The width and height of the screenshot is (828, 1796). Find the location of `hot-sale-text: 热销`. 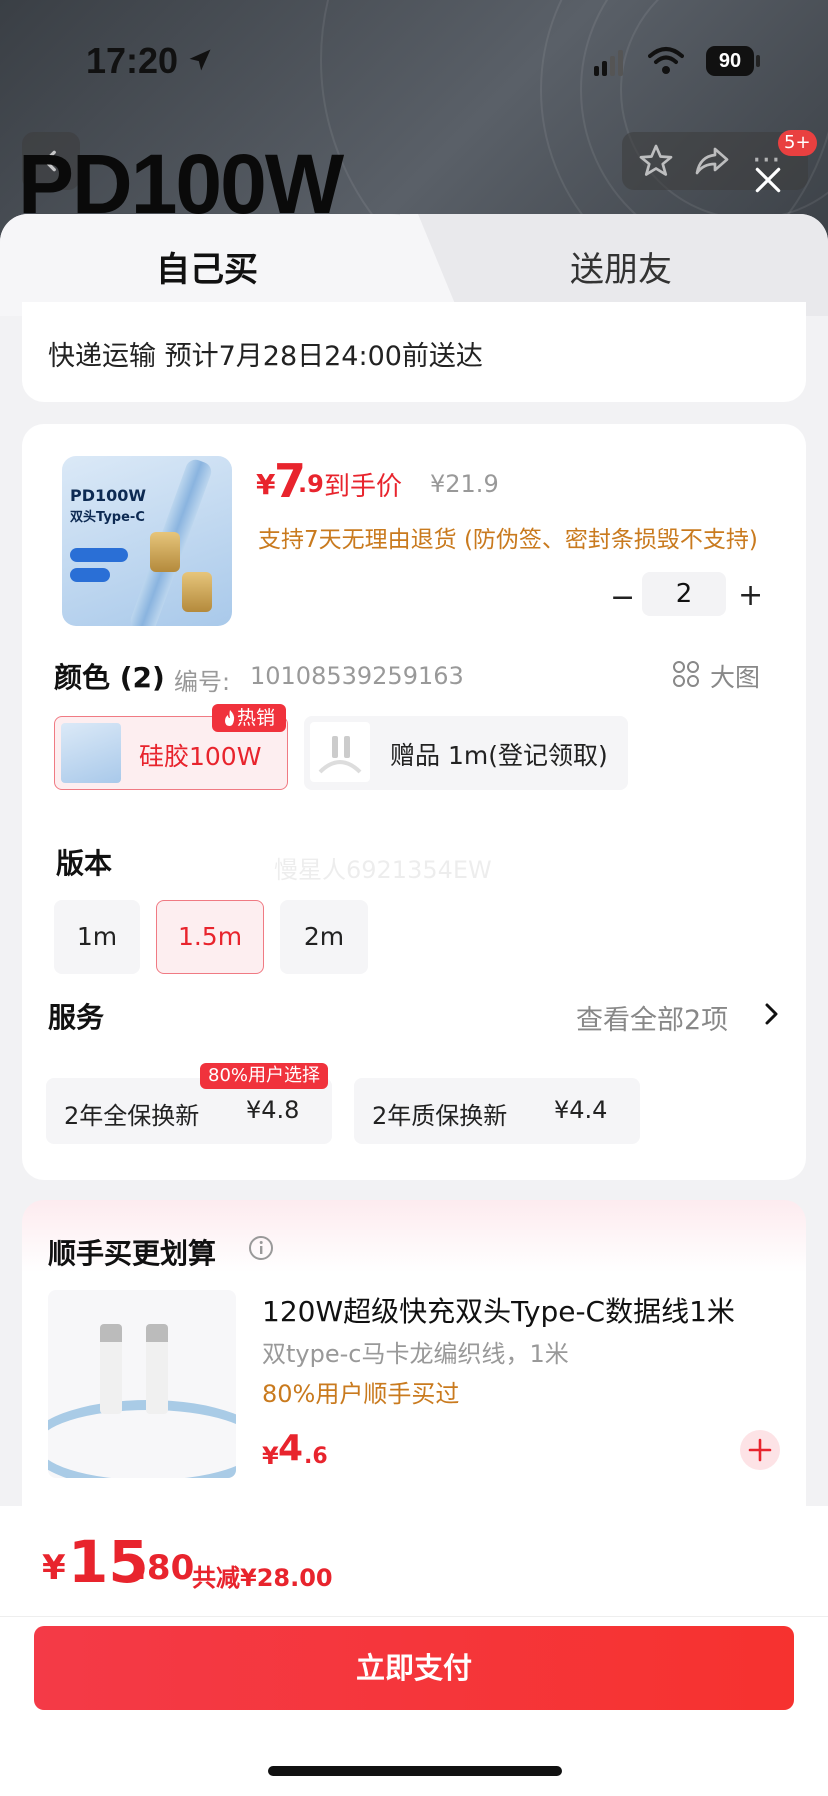

hot-sale-text: 热销 is located at coordinates (255, 718).